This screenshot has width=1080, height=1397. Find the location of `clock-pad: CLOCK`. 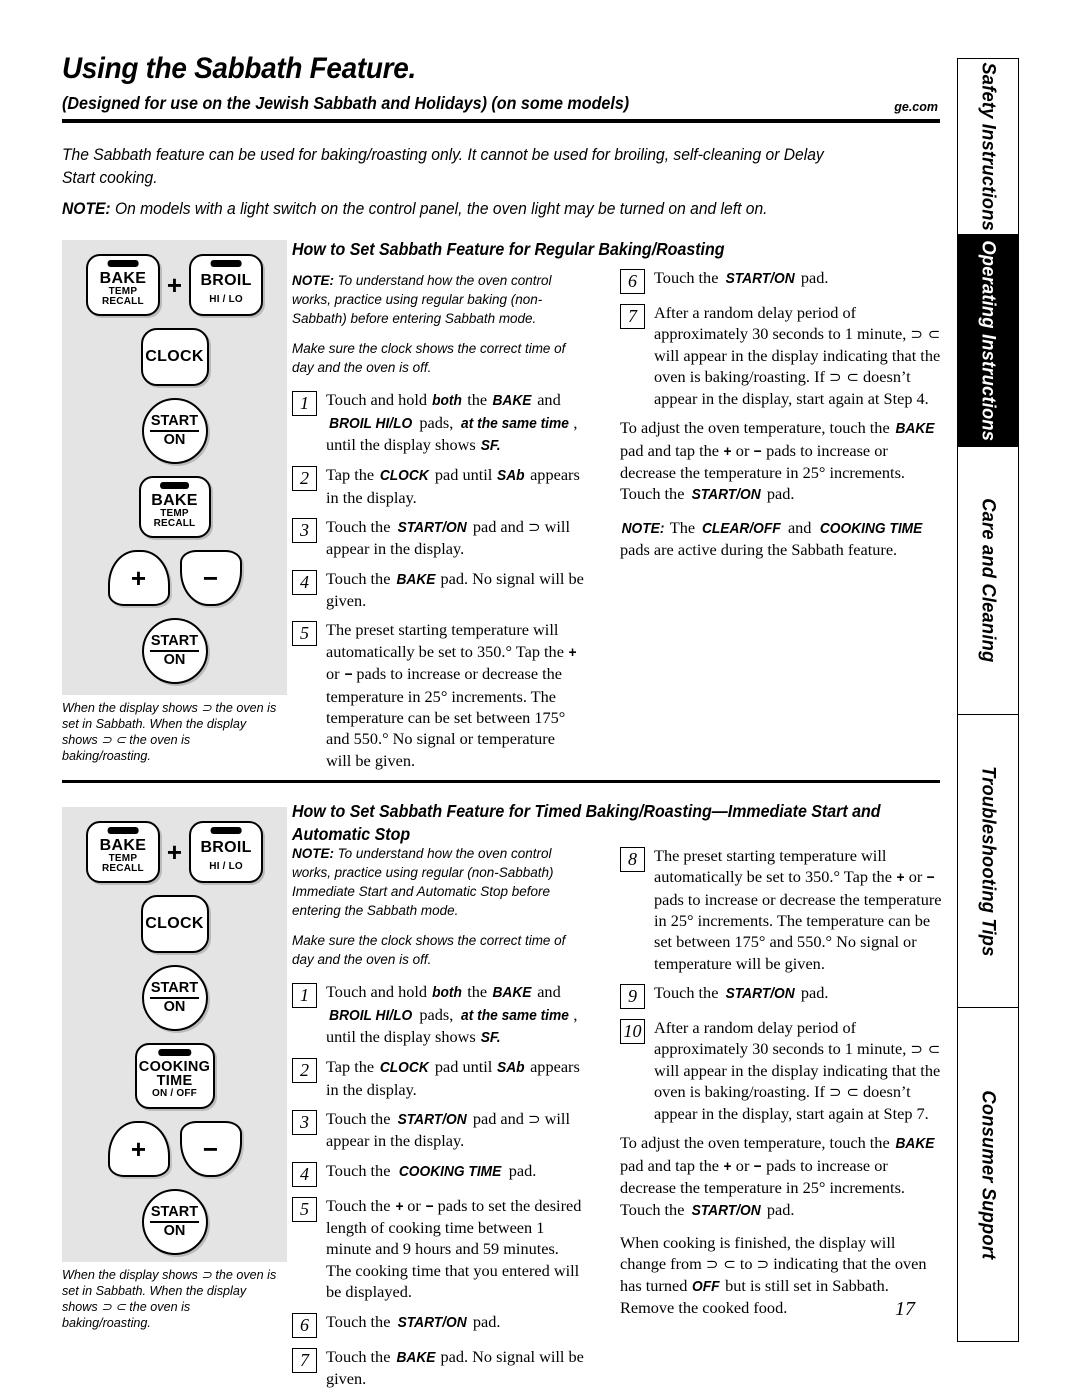

clock-pad: CLOCK is located at coordinates (174, 357).